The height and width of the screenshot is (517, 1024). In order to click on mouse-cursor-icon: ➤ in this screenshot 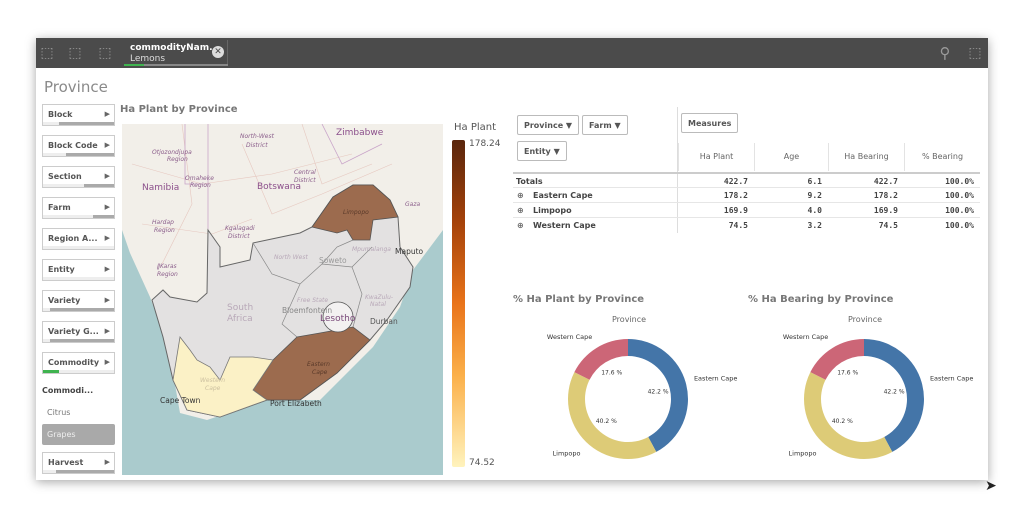, I will do `click(991, 486)`.